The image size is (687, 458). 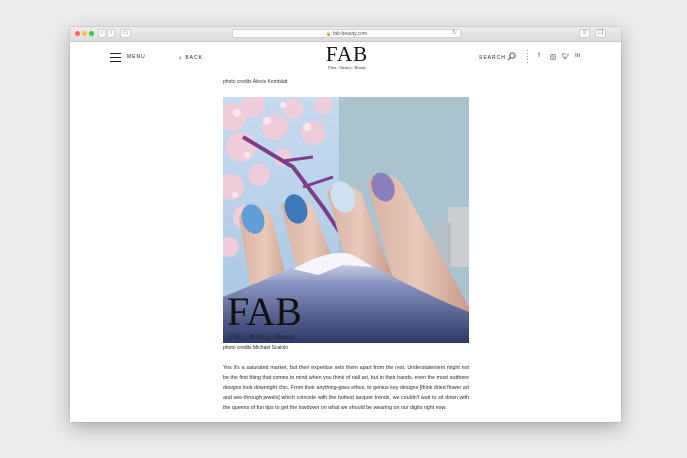 What do you see at coordinates (539, 56) in the screenshot?
I see `facebook-icon: f` at bounding box center [539, 56].